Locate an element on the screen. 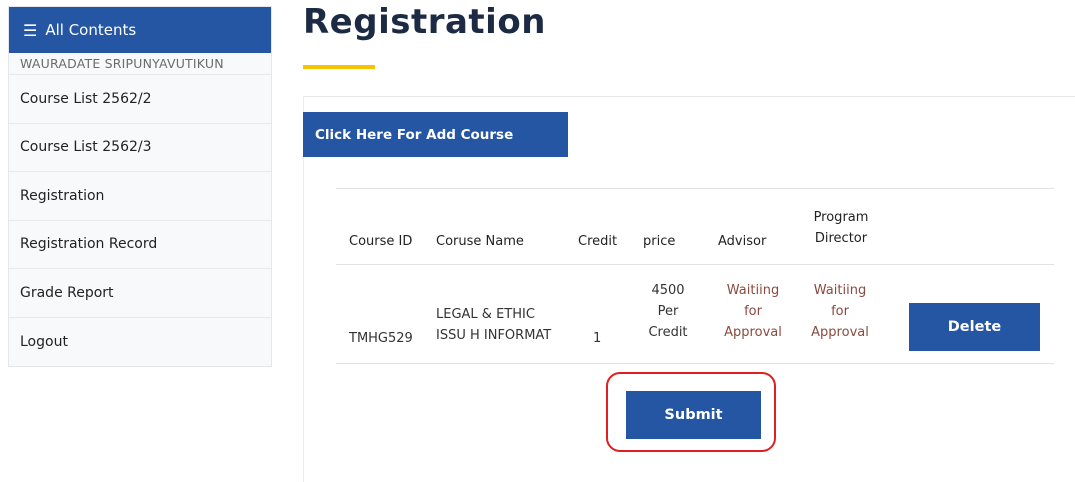  sidebar-item-label: Logout is located at coordinates (44, 341).